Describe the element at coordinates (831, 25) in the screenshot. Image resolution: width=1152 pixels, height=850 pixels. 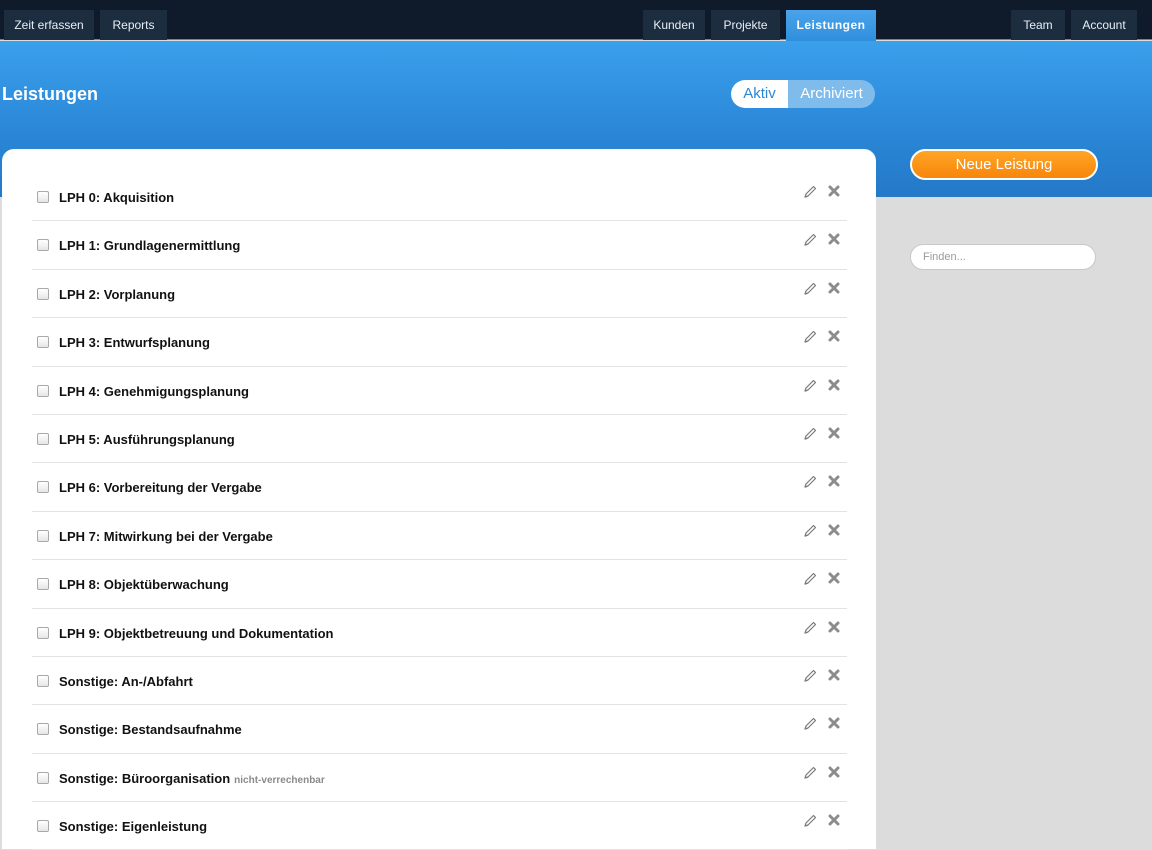
I see `nav-leistungen: Leistungen` at that location.